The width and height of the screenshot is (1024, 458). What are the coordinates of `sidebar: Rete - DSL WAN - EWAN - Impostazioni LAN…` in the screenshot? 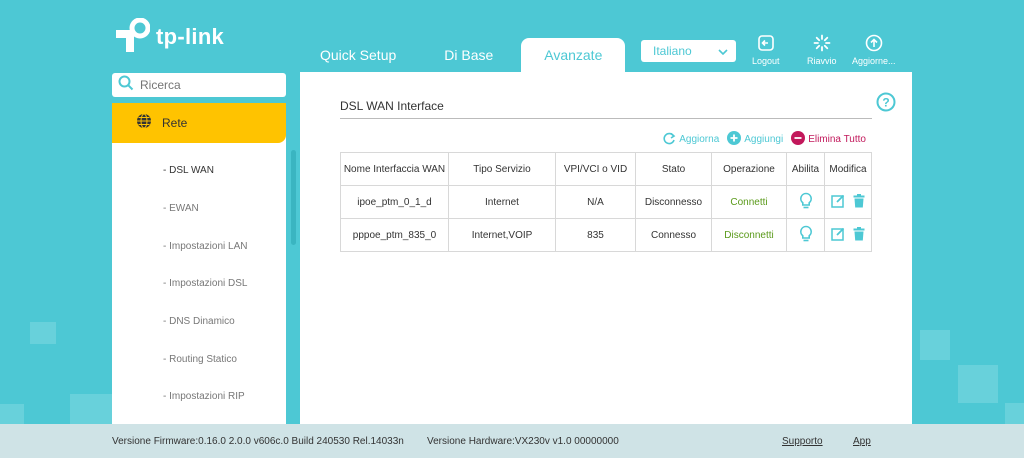 It's located at (199, 263).